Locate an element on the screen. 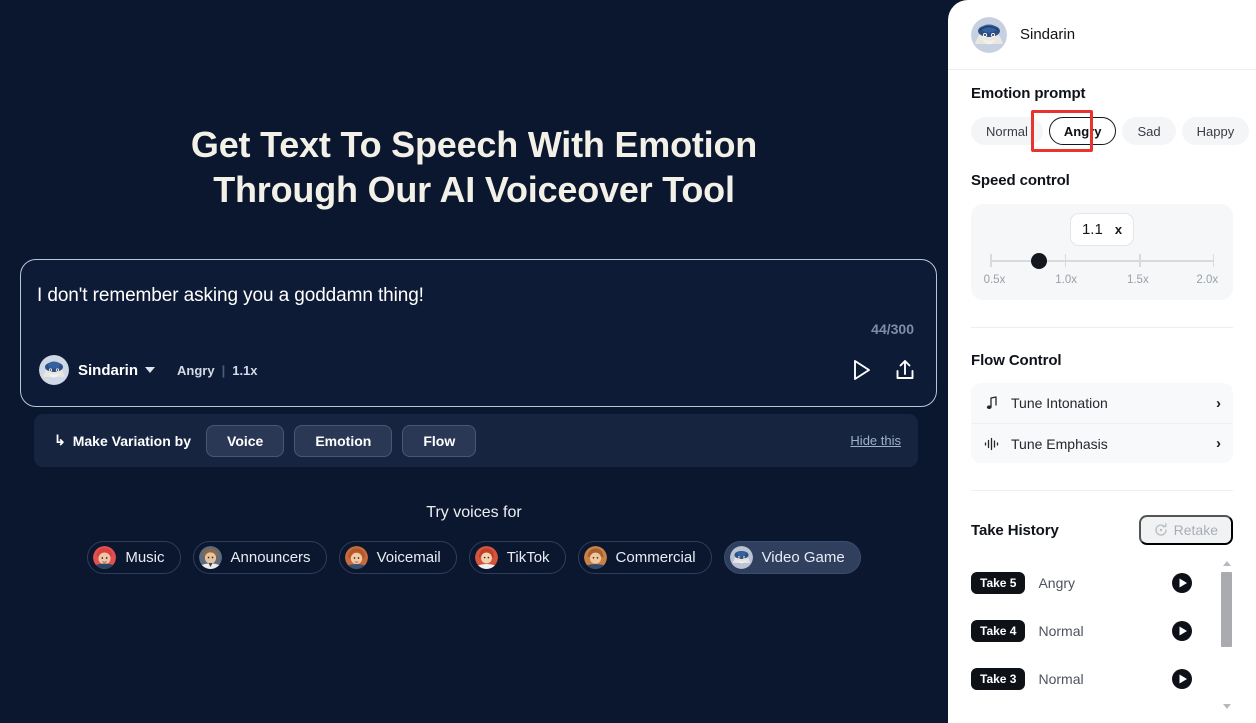 Image resolution: width=1256 pixels, height=723 pixels. voice-chip-voicemail: Voicemail is located at coordinates (397, 557).